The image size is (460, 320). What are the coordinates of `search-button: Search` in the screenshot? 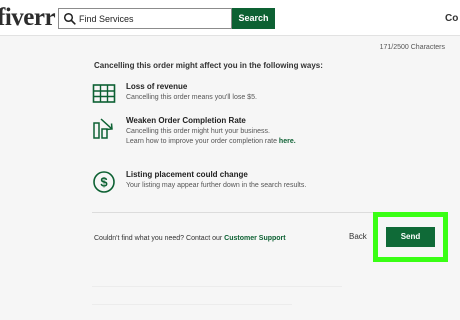 It's located at (253, 18).